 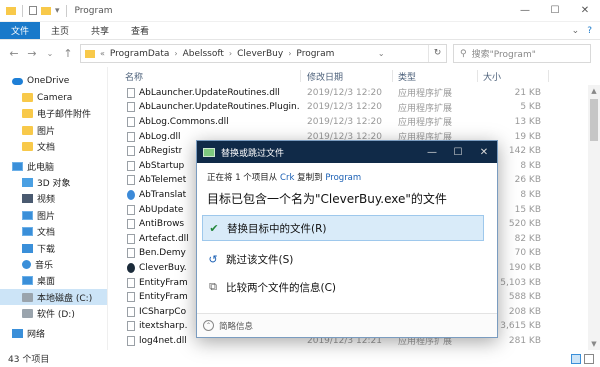 I want to click on vertical-scrollbar: ▲ ▼, so click(x=594, y=217).